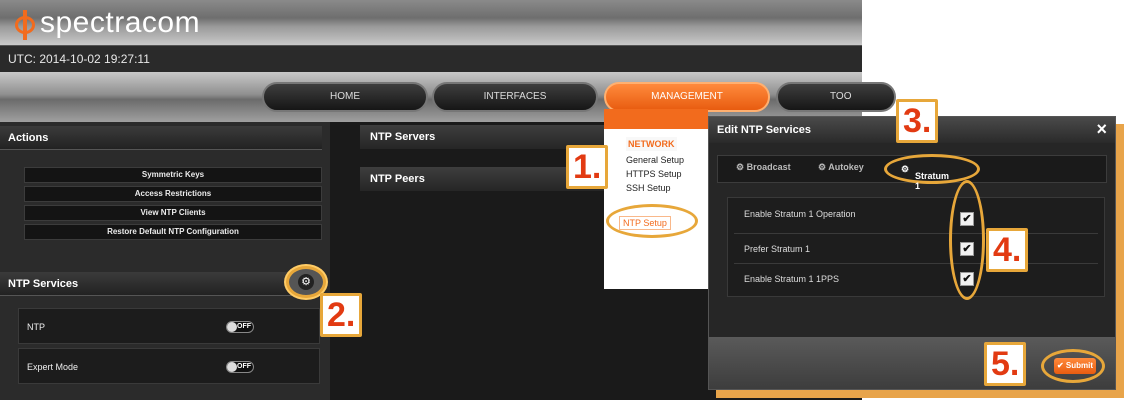  Describe the element at coordinates (431, 22) in the screenshot. I see `app-header: spectracom` at that location.